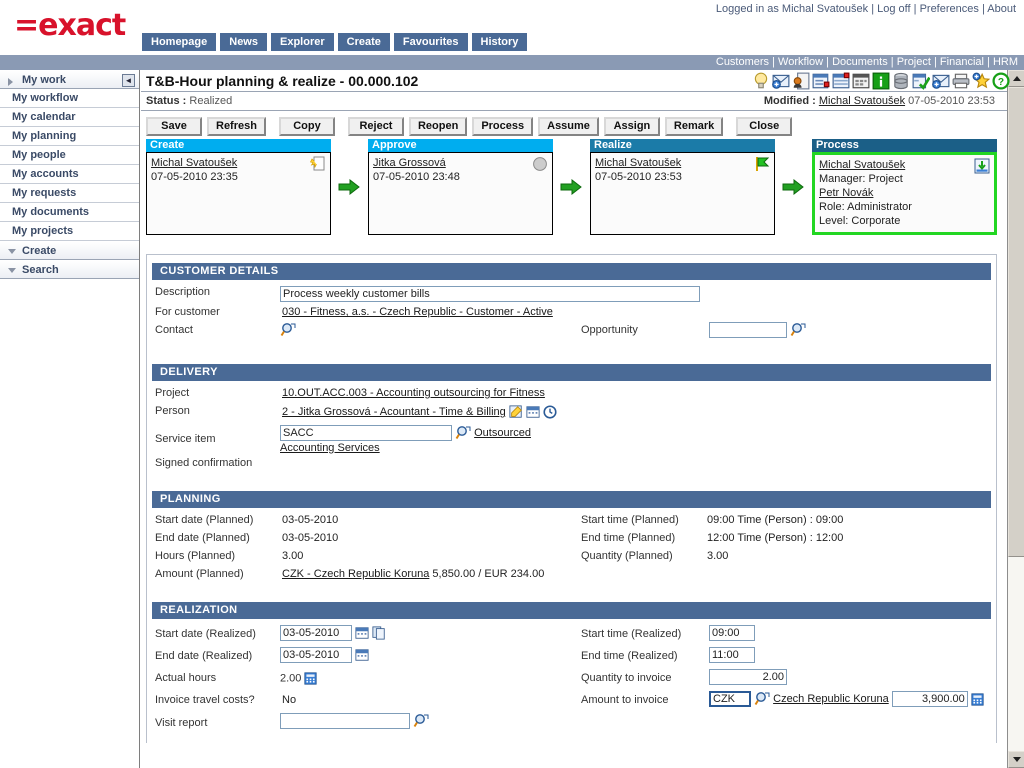 This screenshot has width=1024, height=768. What do you see at coordinates (748, 330) in the screenshot?
I see `opportunity-input` at bounding box center [748, 330].